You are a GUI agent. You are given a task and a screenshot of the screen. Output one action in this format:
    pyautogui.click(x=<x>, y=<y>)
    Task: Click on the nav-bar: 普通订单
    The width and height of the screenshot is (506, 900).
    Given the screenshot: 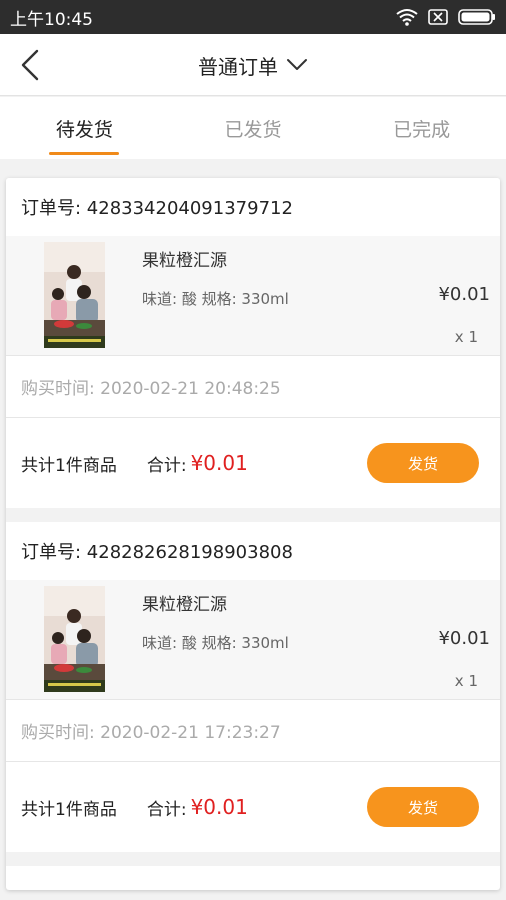 What is the action you would take?
    pyautogui.click(x=253, y=65)
    